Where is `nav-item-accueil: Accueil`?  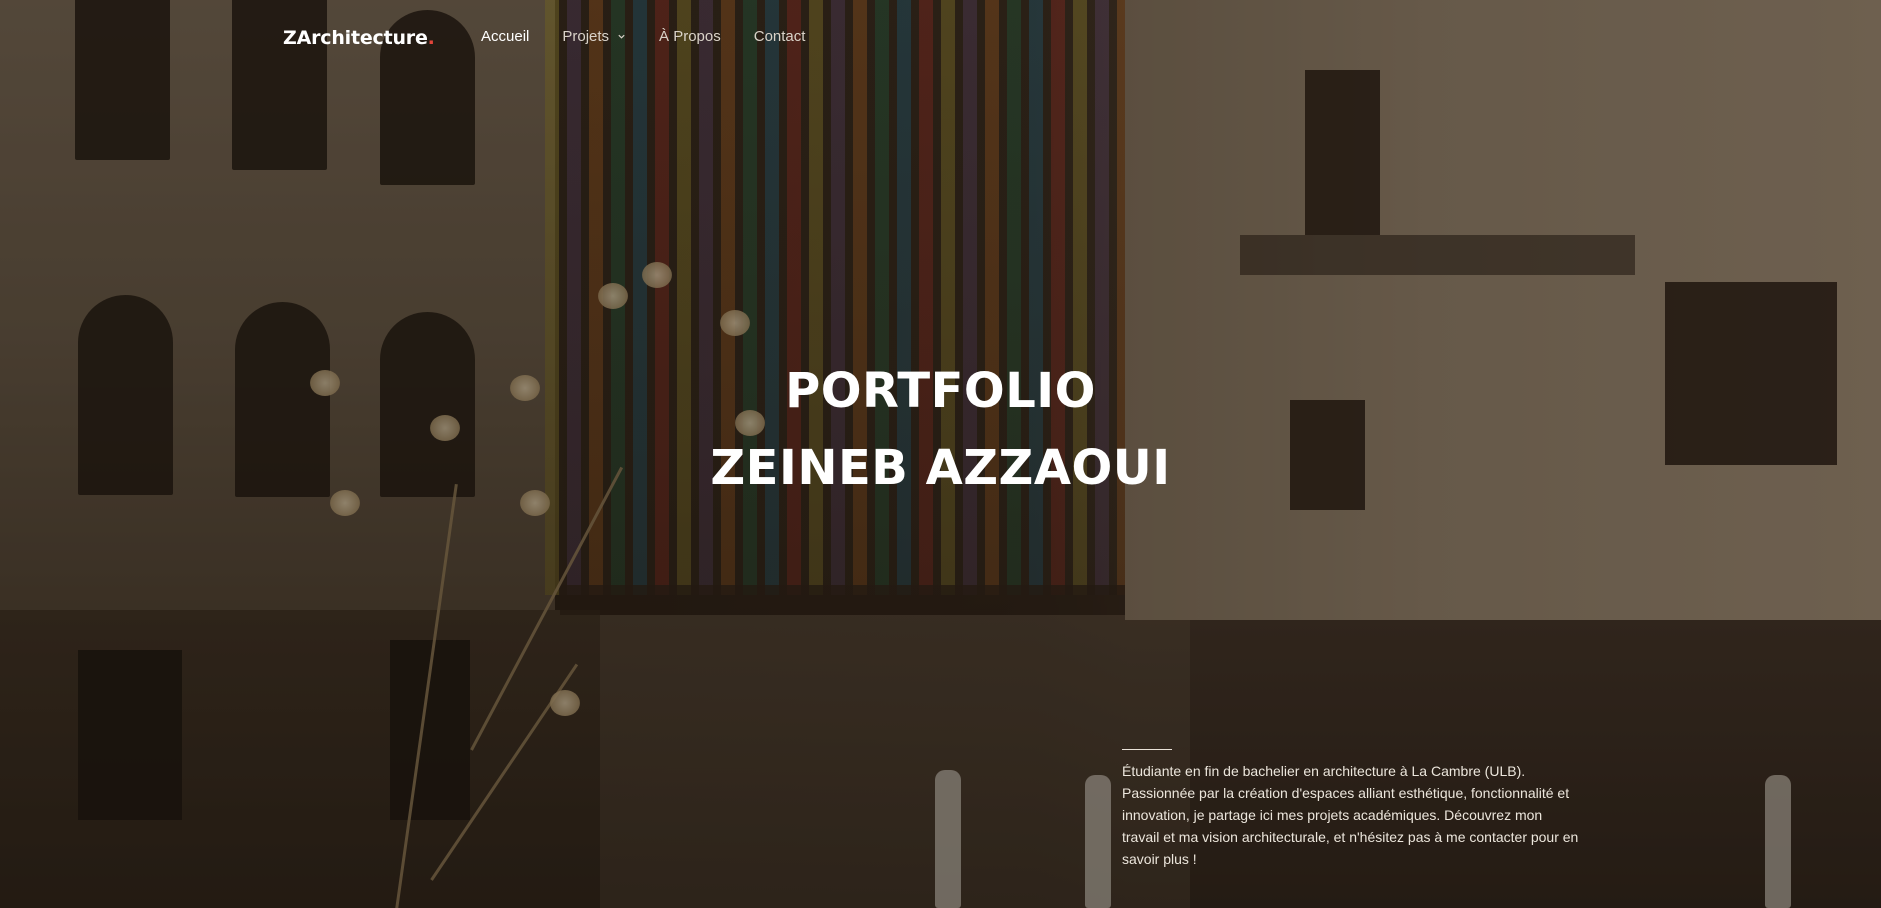 nav-item-accueil: Accueil is located at coordinates (505, 36).